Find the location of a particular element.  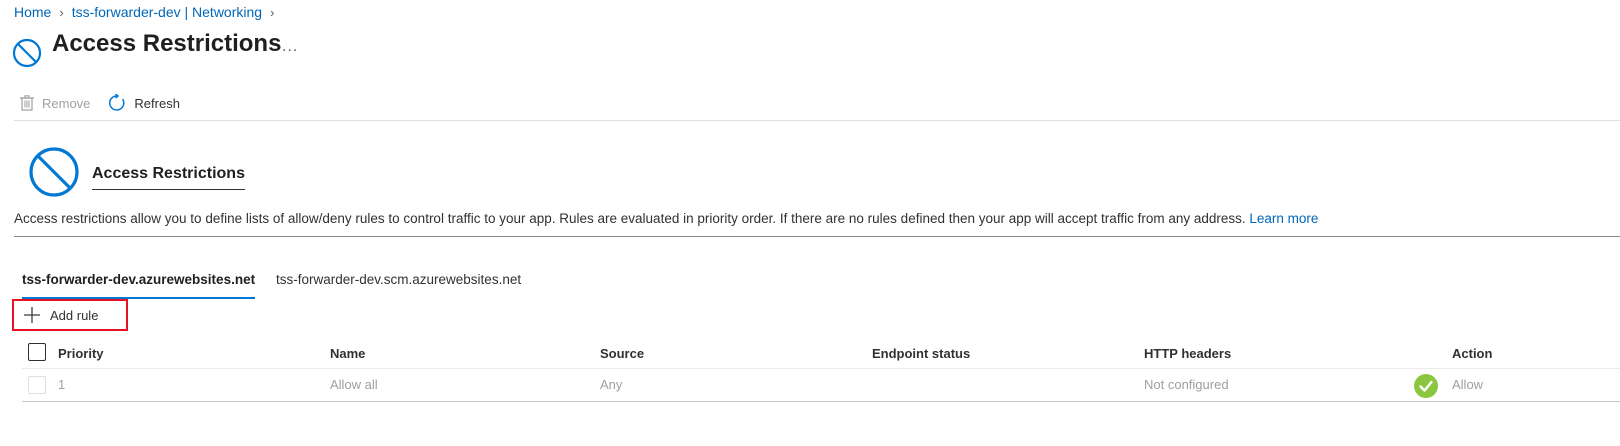

refresh-icon is located at coordinates (117, 102).